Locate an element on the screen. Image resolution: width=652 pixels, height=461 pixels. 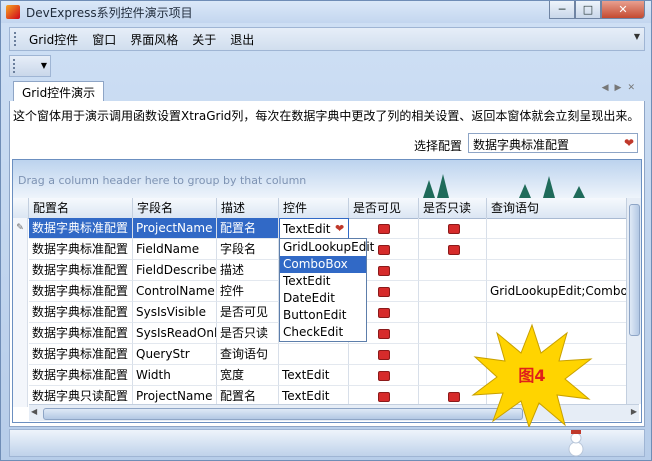
cell-control is located at coordinates (314, 354).